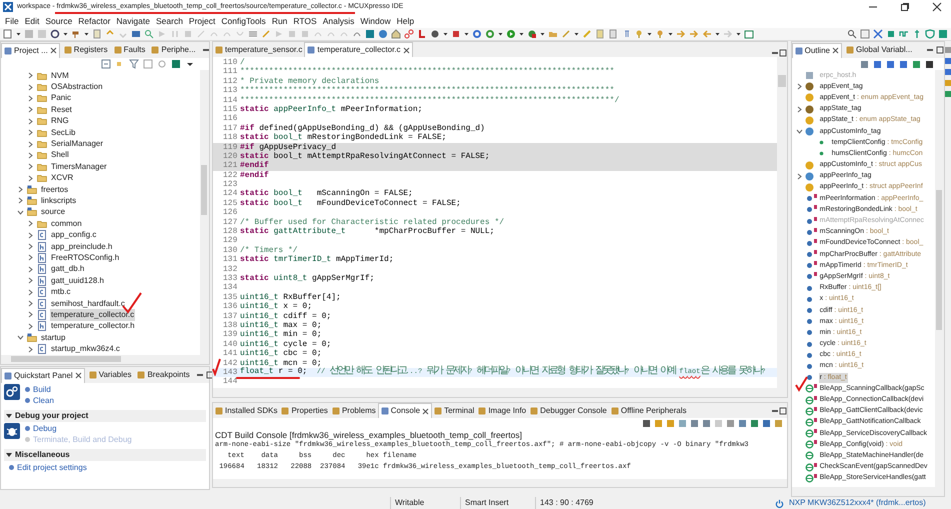 This screenshot has height=509, width=951. What do you see at coordinates (8, 34) in the screenshot?
I see `new-file-icon` at bounding box center [8, 34].